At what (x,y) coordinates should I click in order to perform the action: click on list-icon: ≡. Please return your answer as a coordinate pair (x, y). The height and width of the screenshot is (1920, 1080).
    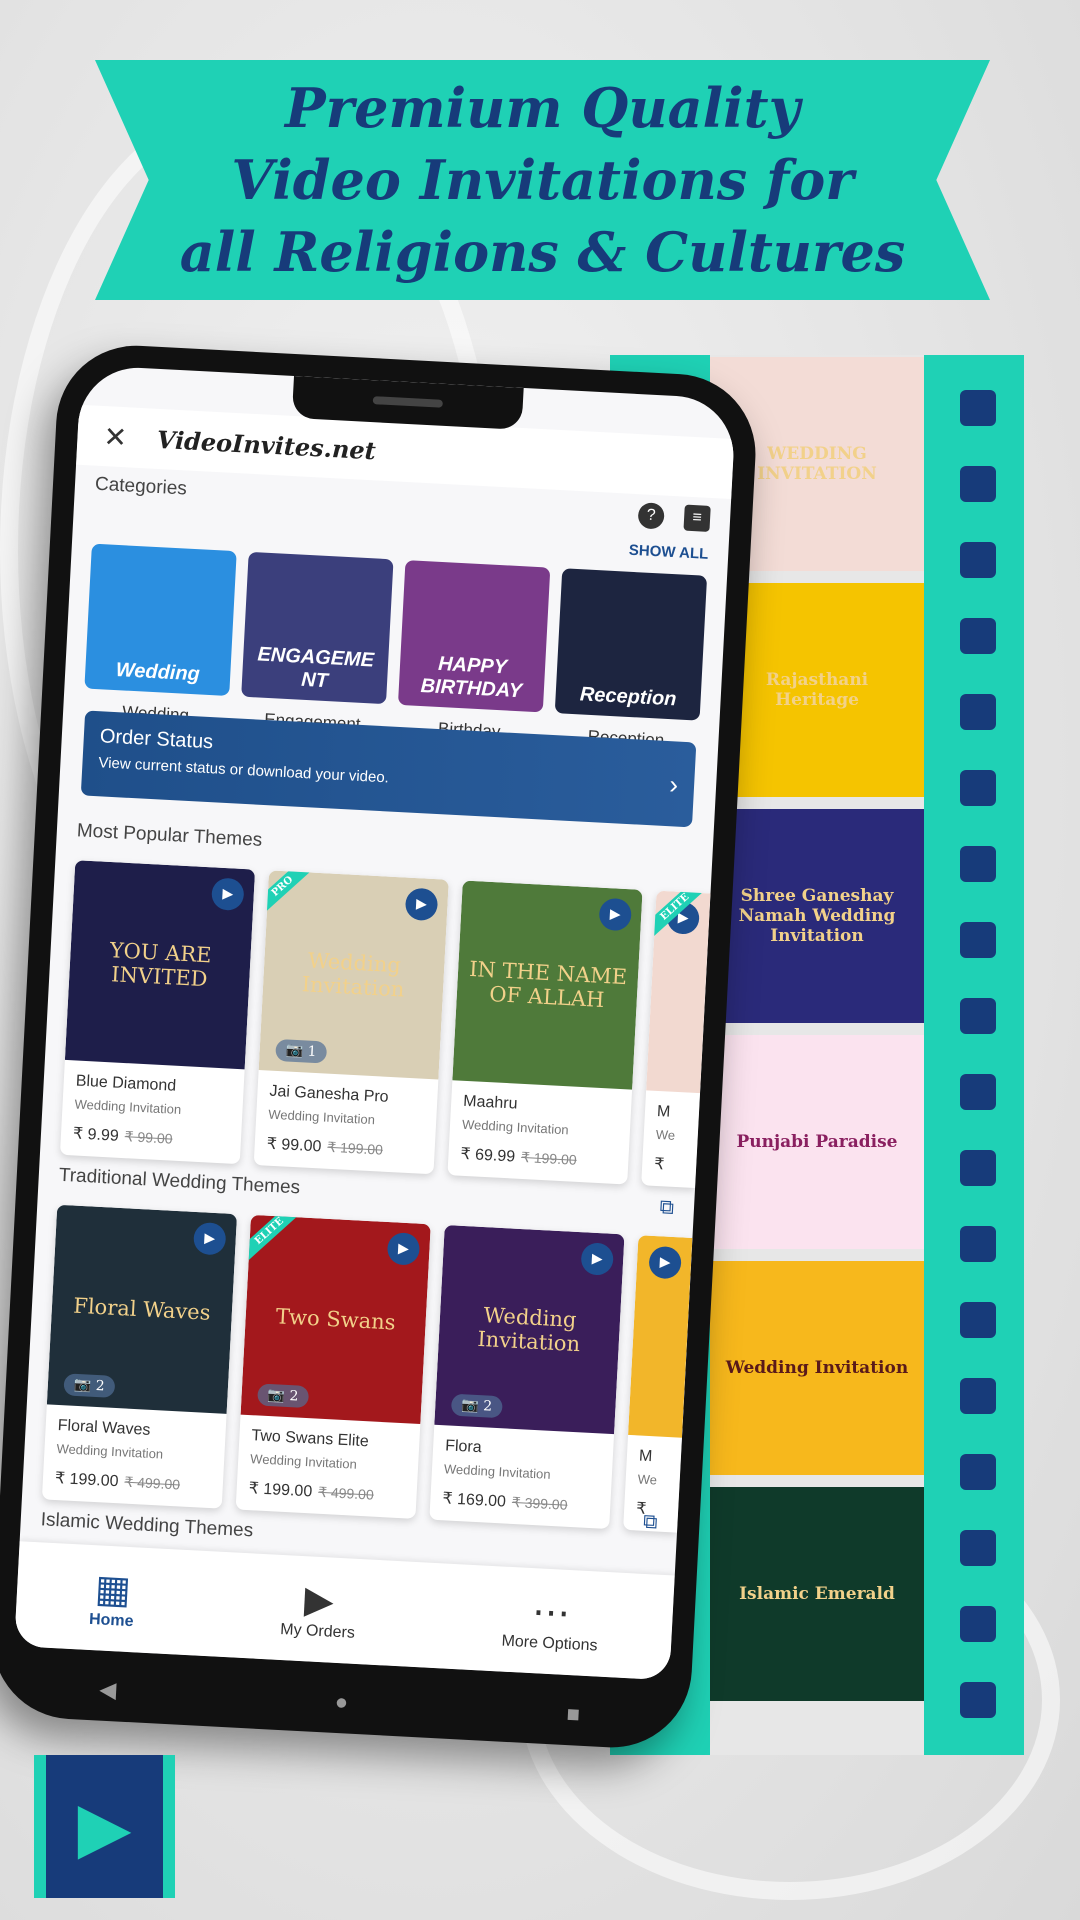
    Looking at the image, I should click on (697, 518).